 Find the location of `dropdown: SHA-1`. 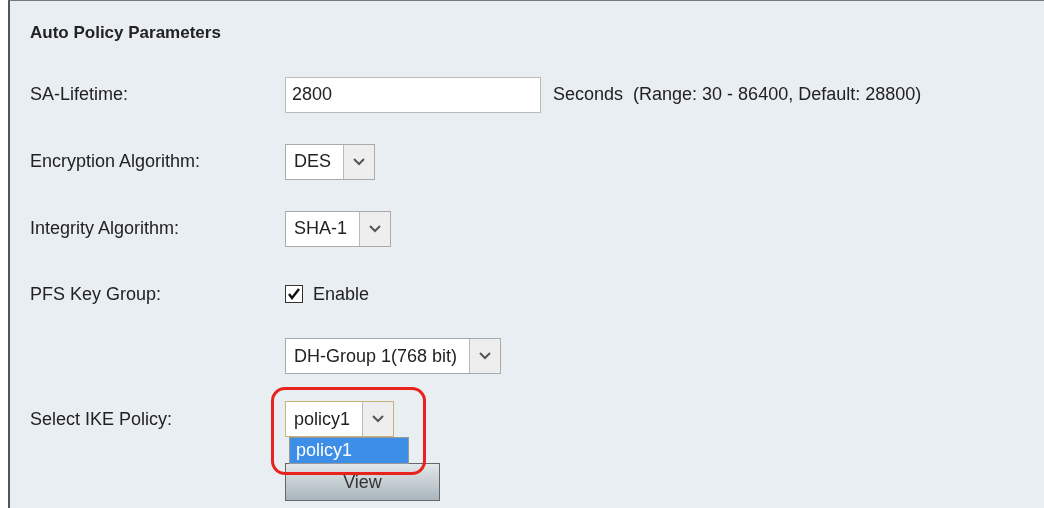

dropdown: SHA-1 is located at coordinates (338, 228).